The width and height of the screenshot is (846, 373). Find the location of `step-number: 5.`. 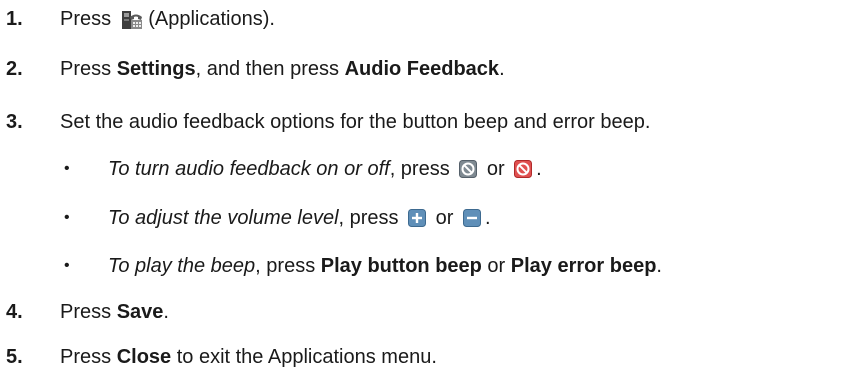

step-number: 5. is located at coordinates (14, 356).